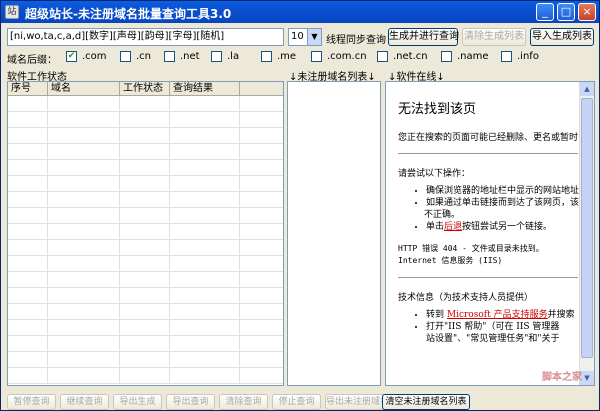 The width and height of the screenshot is (600, 411). I want to click on column-header: 序号, so click(28, 88).